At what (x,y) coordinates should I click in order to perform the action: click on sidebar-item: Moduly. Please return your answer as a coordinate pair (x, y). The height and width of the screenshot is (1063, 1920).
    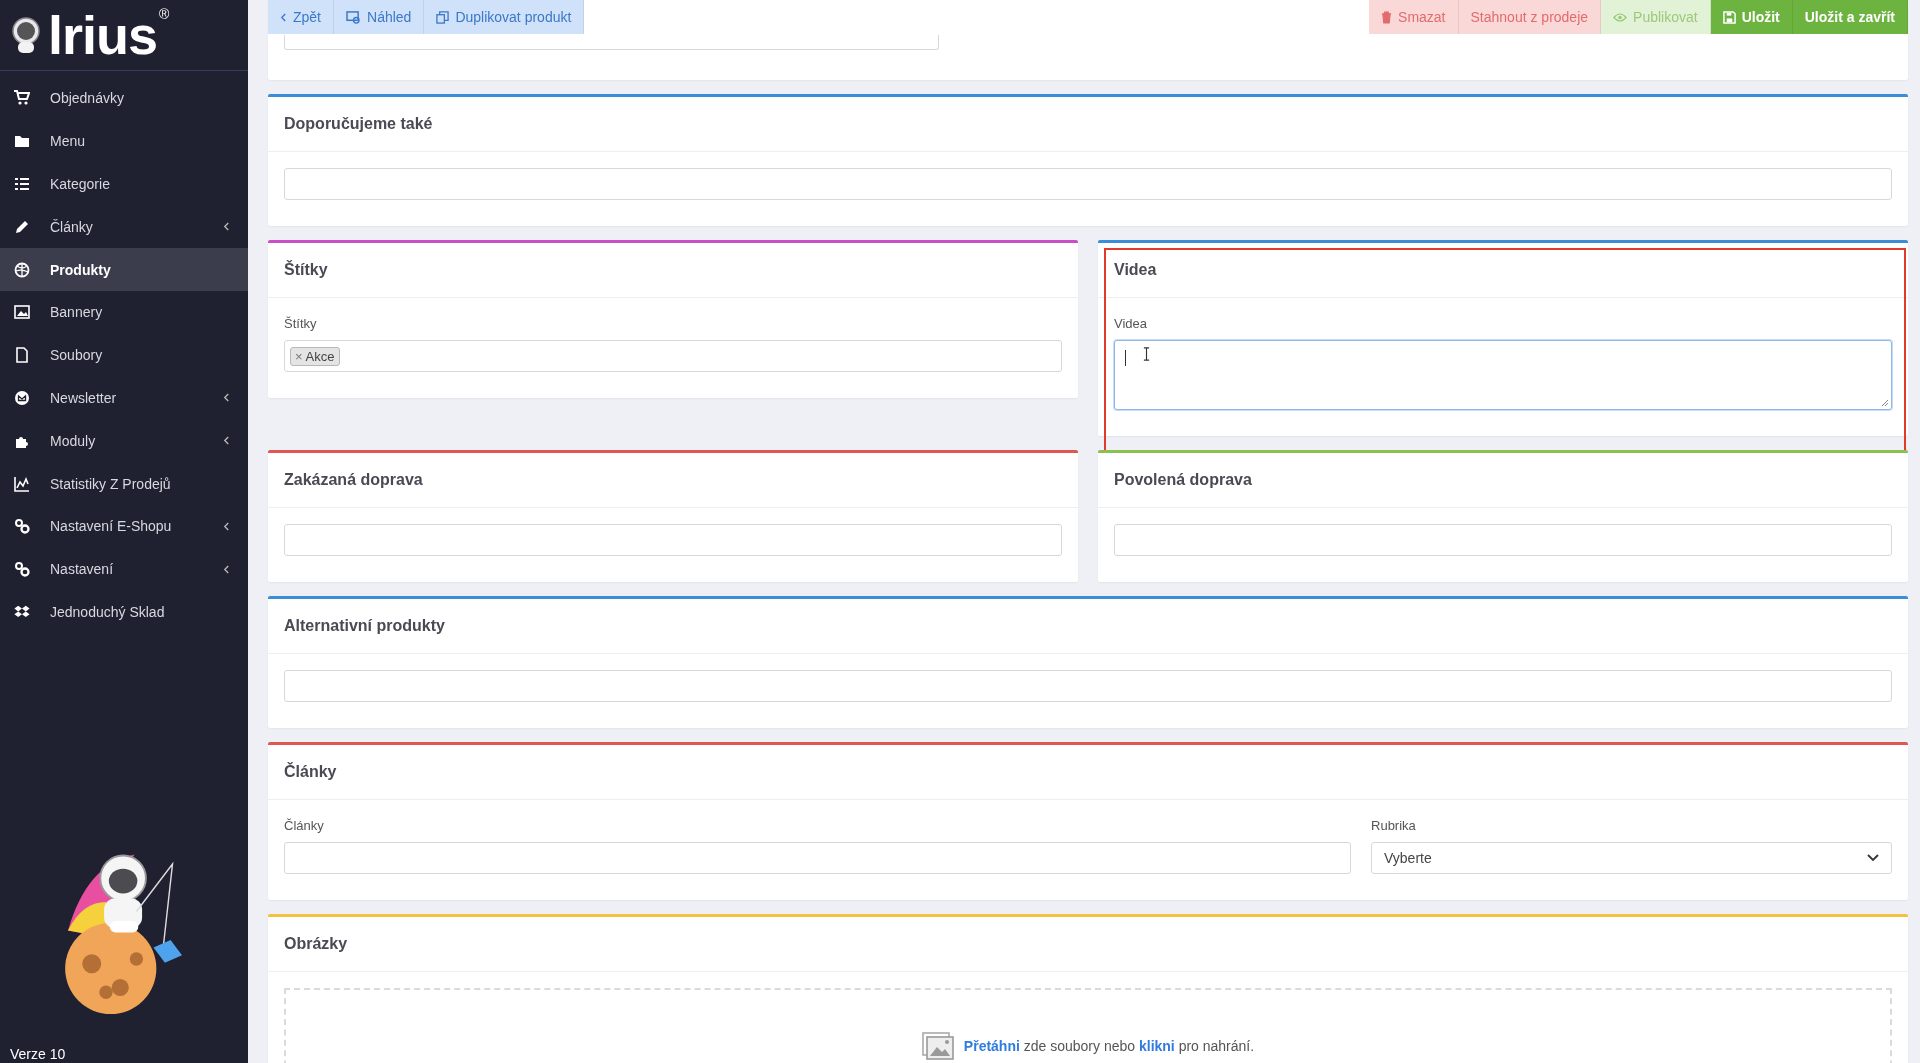
    Looking at the image, I should click on (124, 441).